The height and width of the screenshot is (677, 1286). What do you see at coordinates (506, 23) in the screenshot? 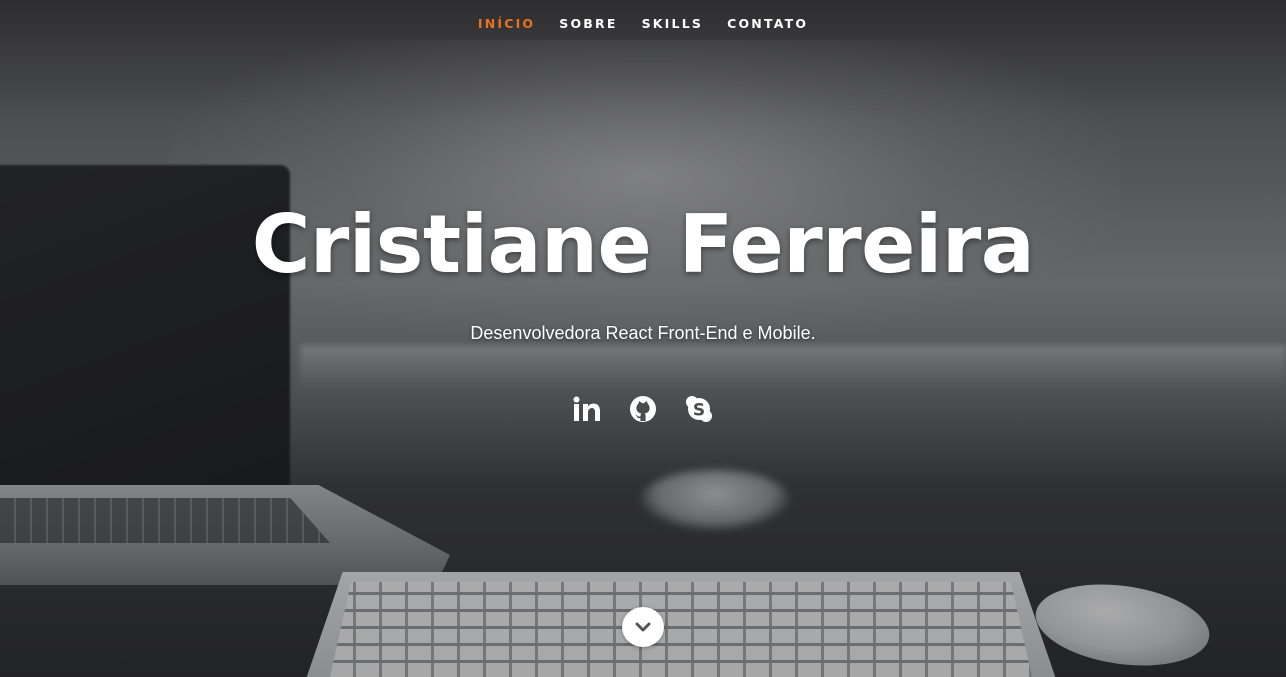
I see `nav-item-inicio: INÍCIO` at bounding box center [506, 23].